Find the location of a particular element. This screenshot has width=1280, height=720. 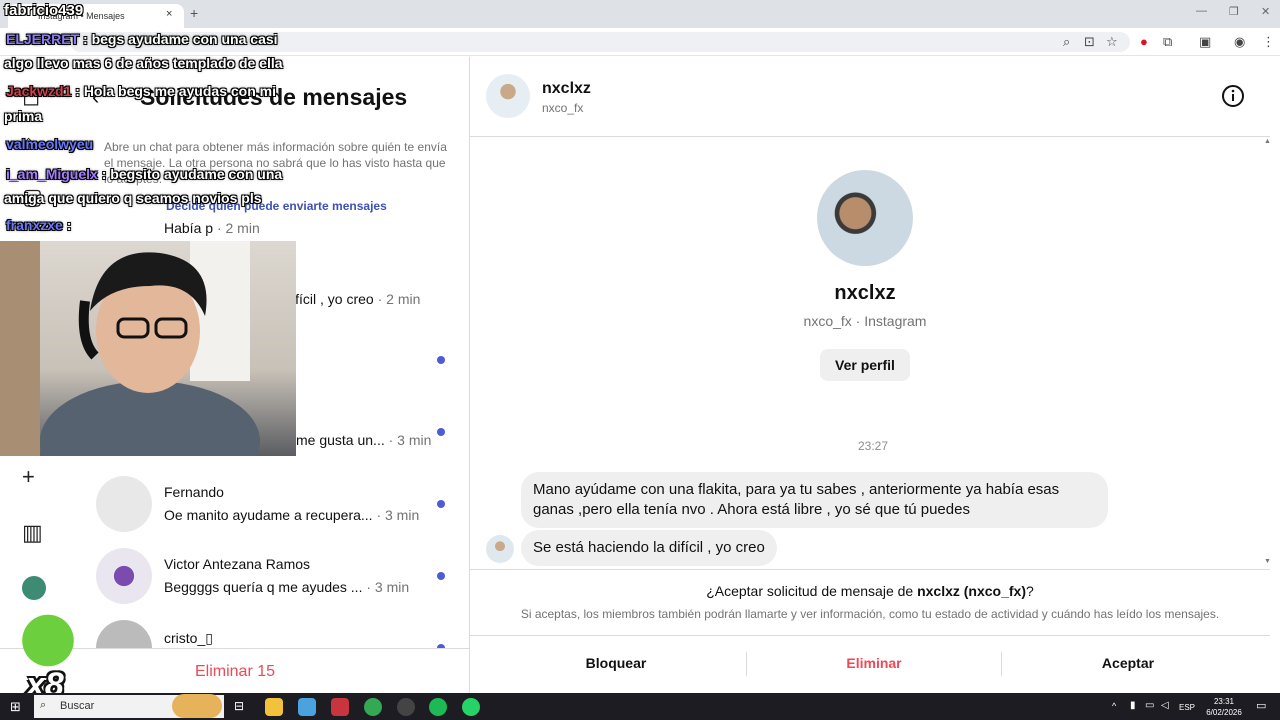

new-tab-button: + is located at coordinates (194, 13).